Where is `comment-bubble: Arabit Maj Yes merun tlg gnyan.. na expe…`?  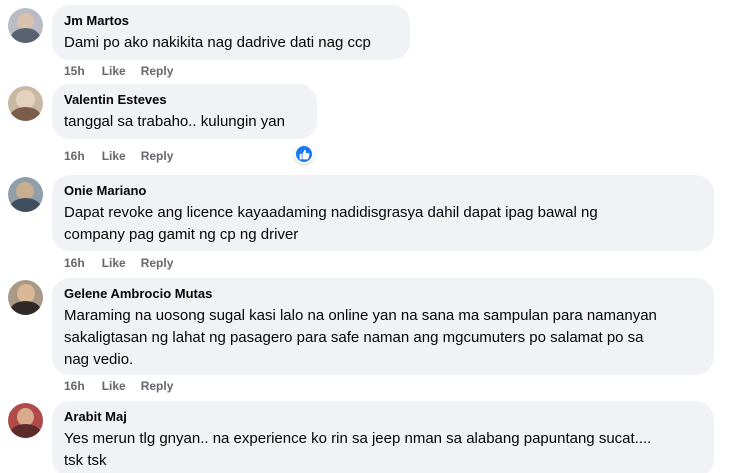
comment-bubble: Arabit Maj Yes merun tlg gnyan.. na expe… is located at coordinates (383, 437).